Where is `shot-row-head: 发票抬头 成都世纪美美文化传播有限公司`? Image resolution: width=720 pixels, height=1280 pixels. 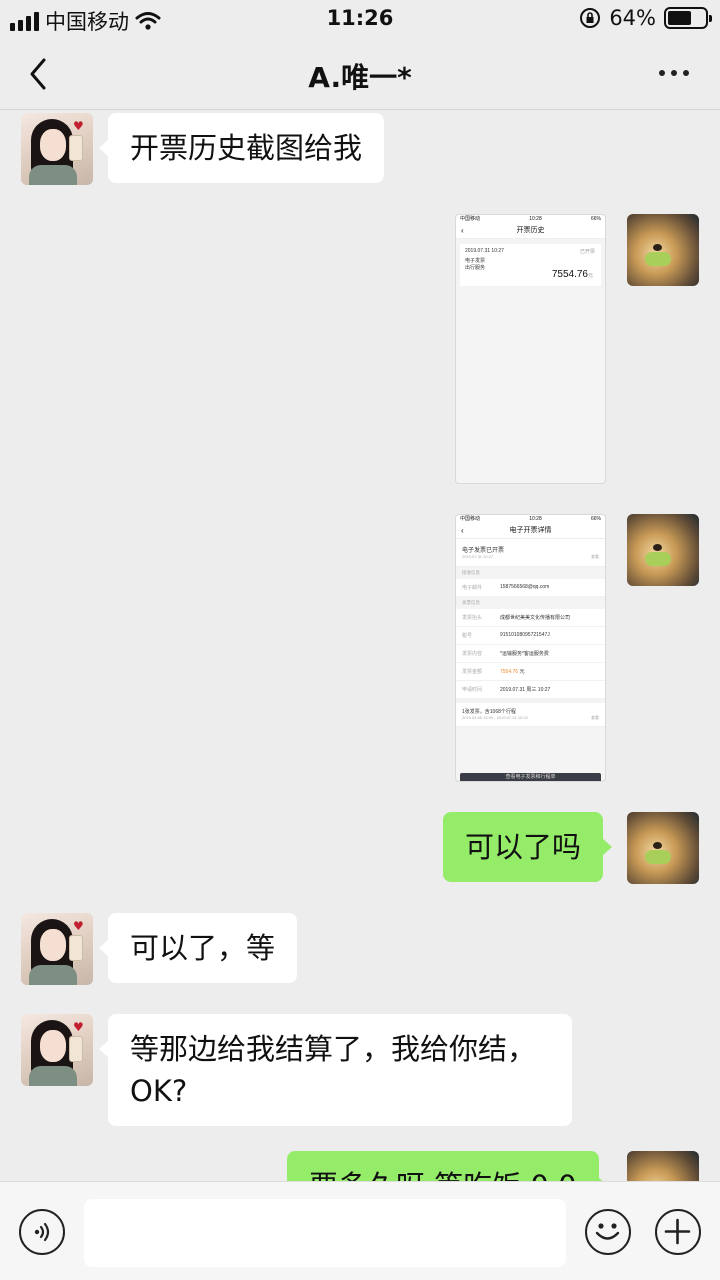 shot-row-head: 发票抬头 成都世纪美美文化传播有限公司 is located at coordinates (530, 618).